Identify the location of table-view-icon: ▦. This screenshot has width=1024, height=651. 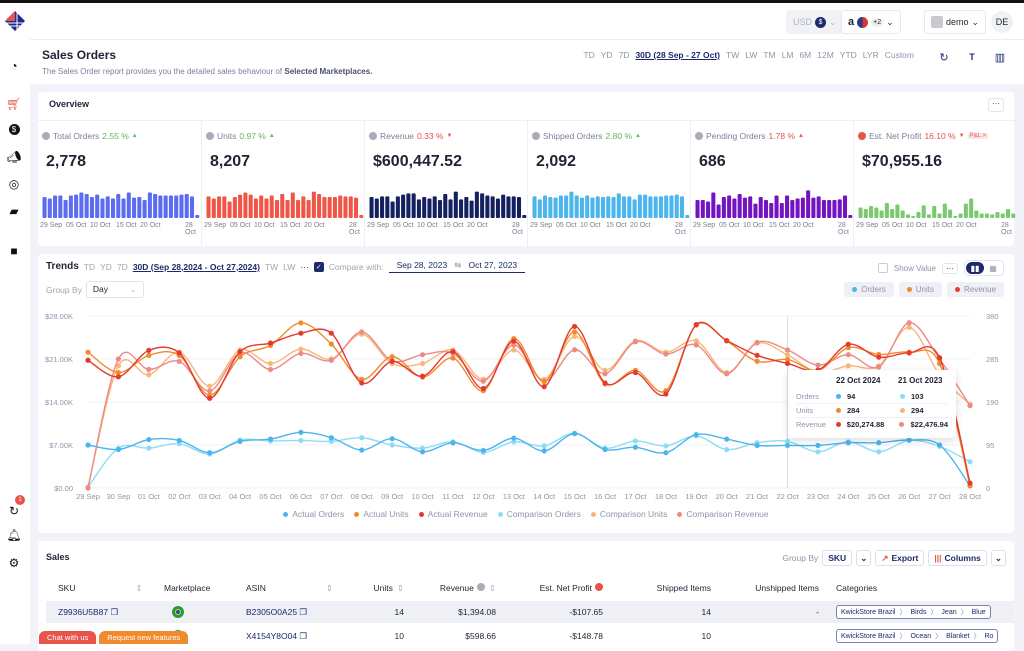
(993, 268).